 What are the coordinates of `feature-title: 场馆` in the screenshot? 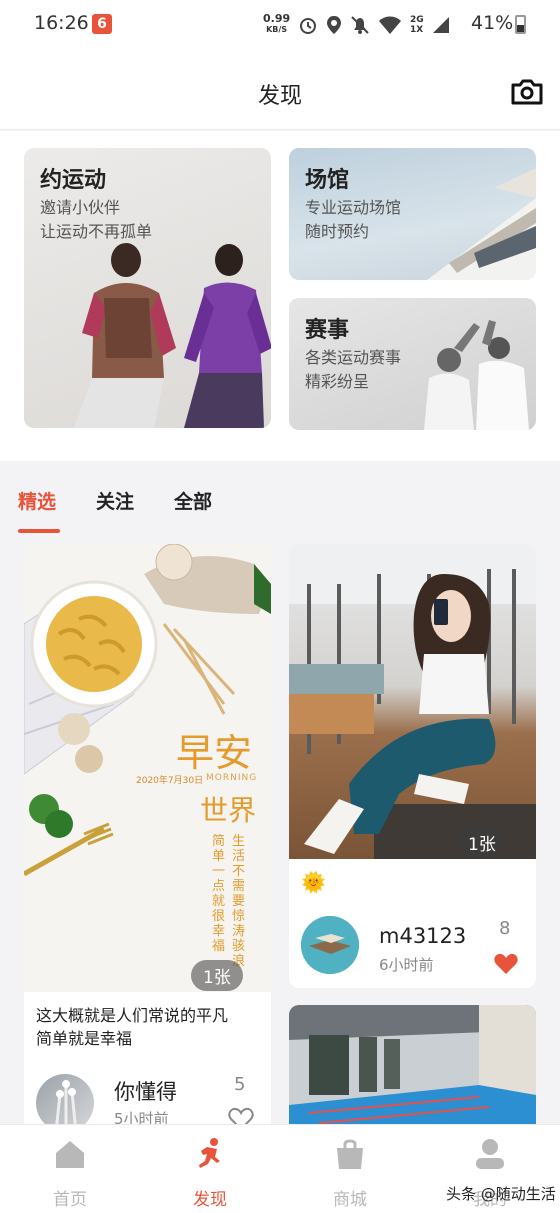 It's located at (327, 180).